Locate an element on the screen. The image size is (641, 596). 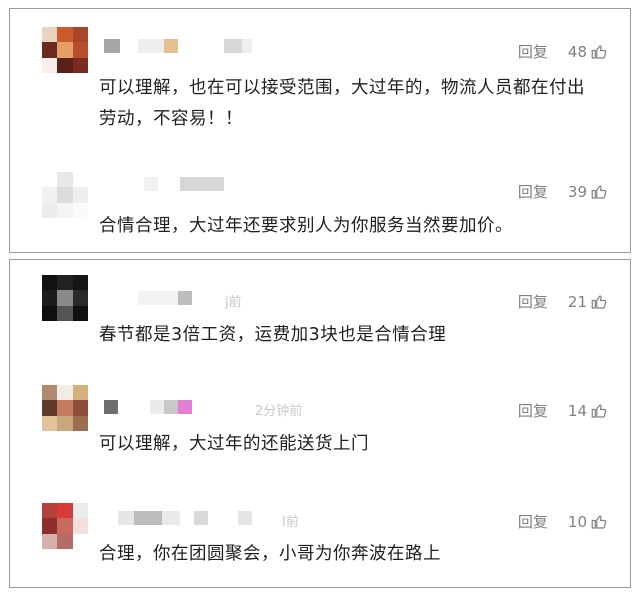
comment-text: 春节都是3倍工资，运费加3块也是合情合理 is located at coordinates (273, 335).